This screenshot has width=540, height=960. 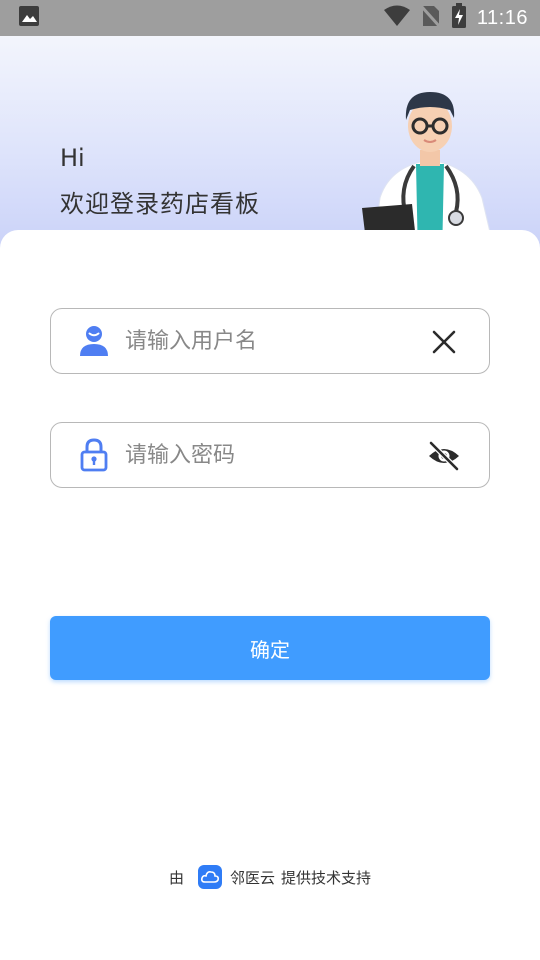 I want to click on clear-icon, so click(x=444, y=342).